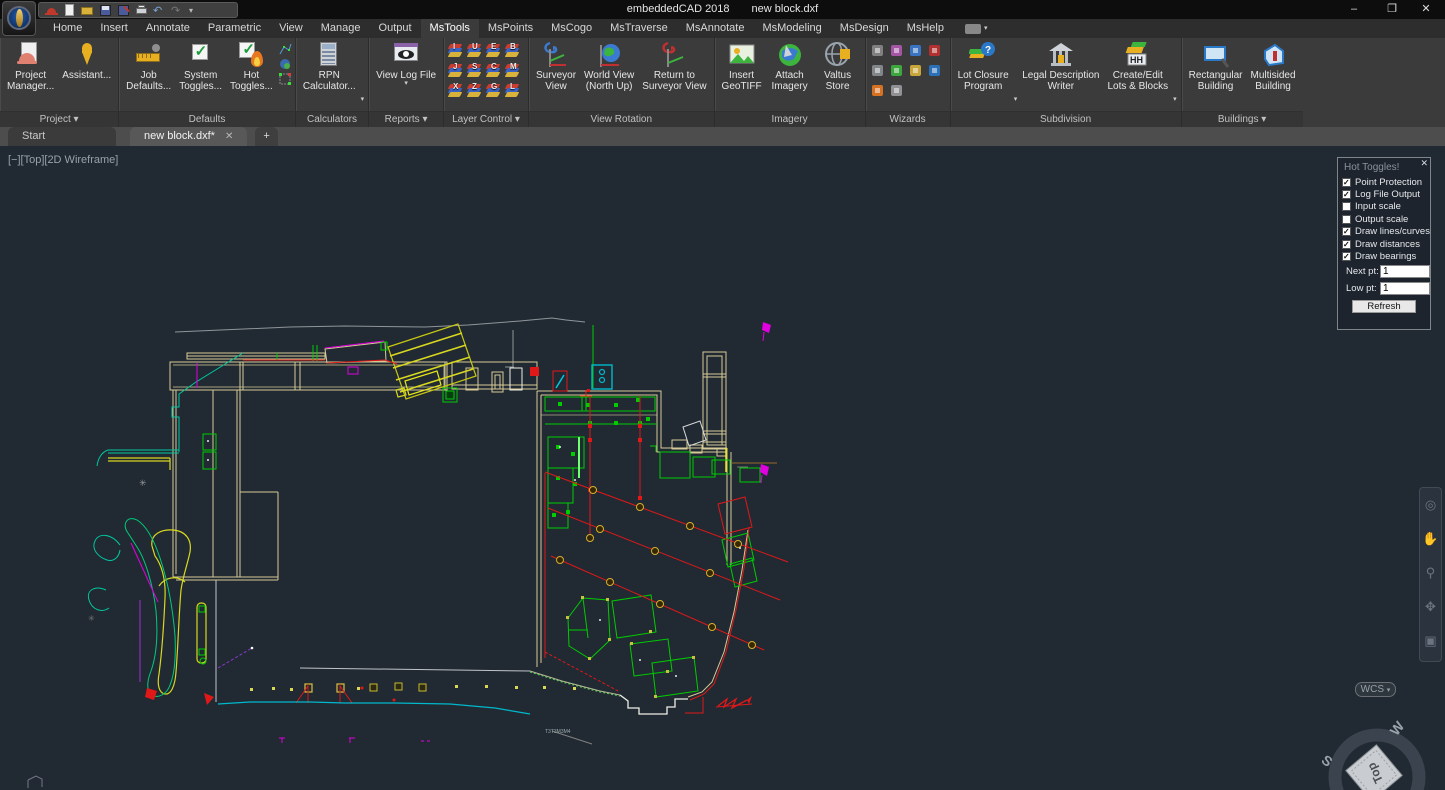 The width and height of the screenshot is (1445, 790). What do you see at coordinates (1384, 244) in the screenshot?
I see `toggle-draw-distances: ✓ Draw distances` at bounding box center [1384, 244].